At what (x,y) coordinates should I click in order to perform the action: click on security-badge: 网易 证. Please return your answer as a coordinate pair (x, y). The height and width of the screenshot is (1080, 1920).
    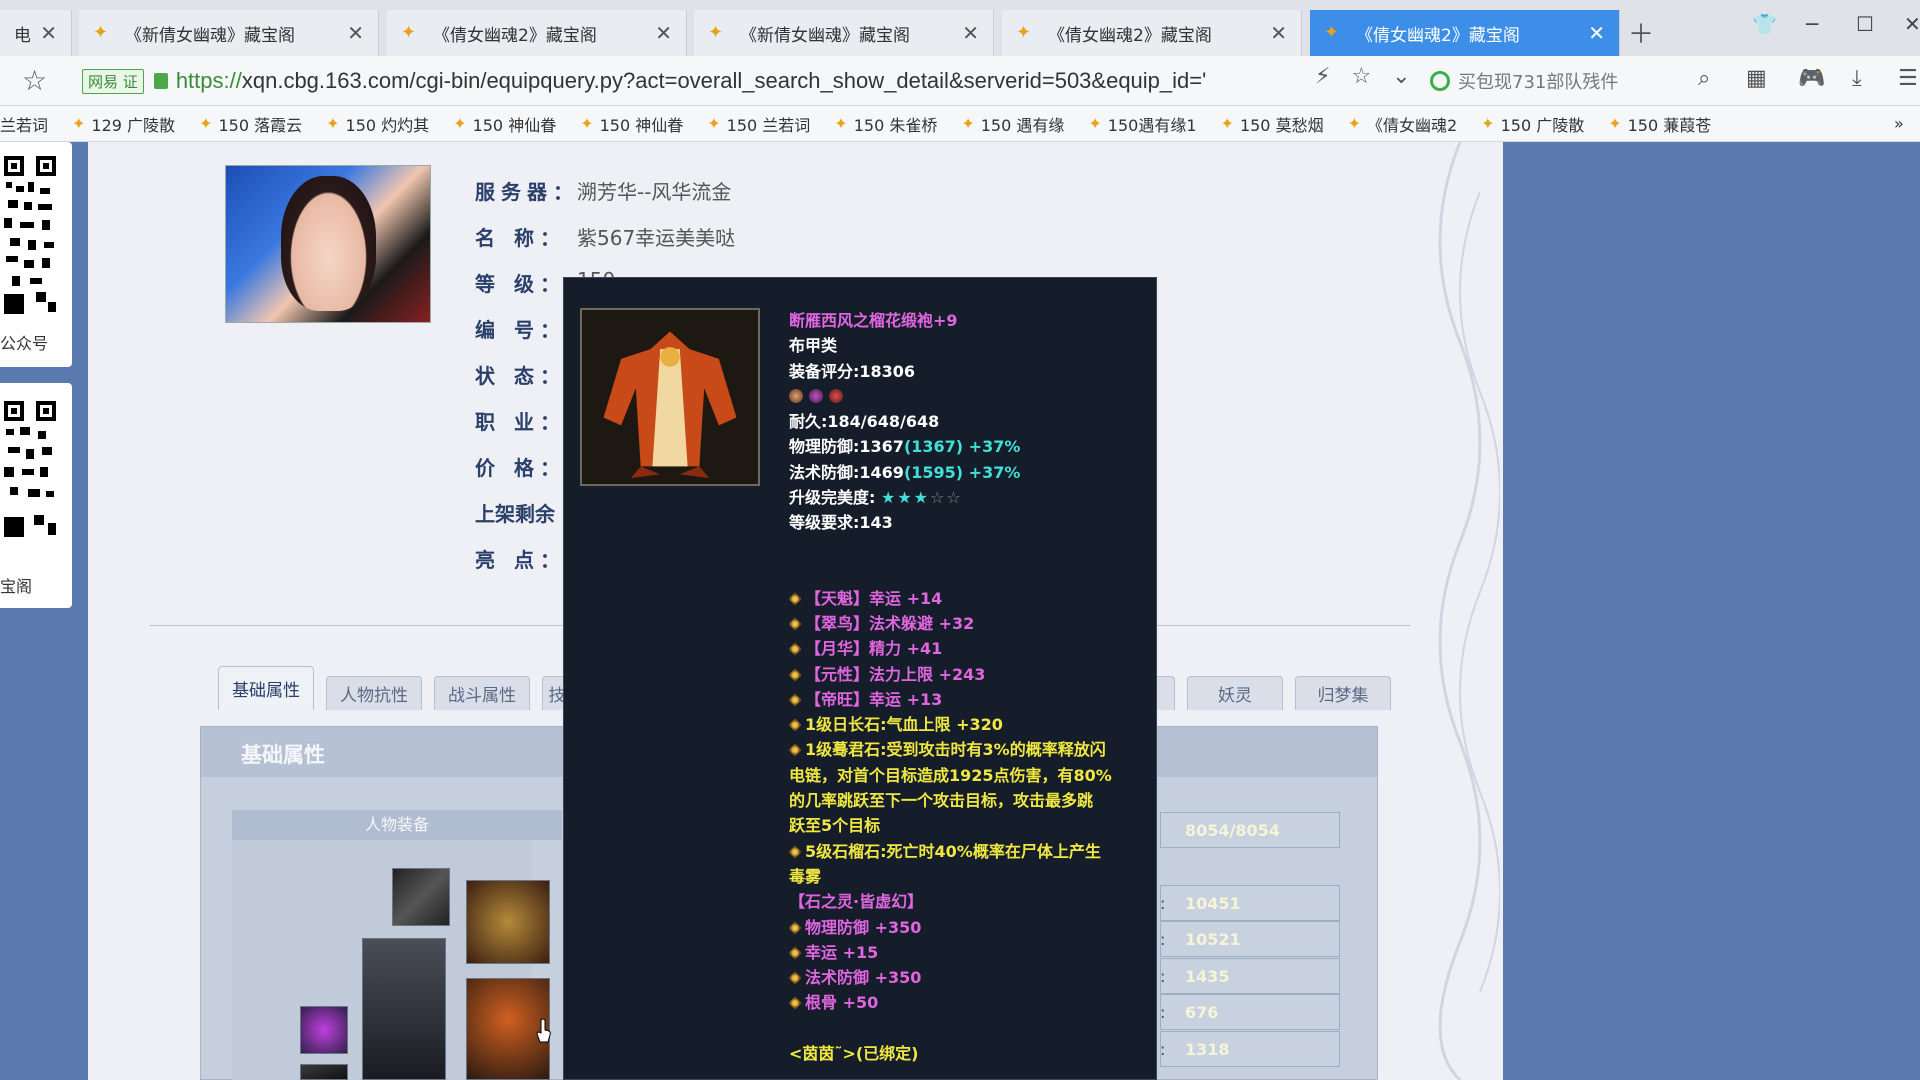
    Looking at the image, I should click on (113, 81).